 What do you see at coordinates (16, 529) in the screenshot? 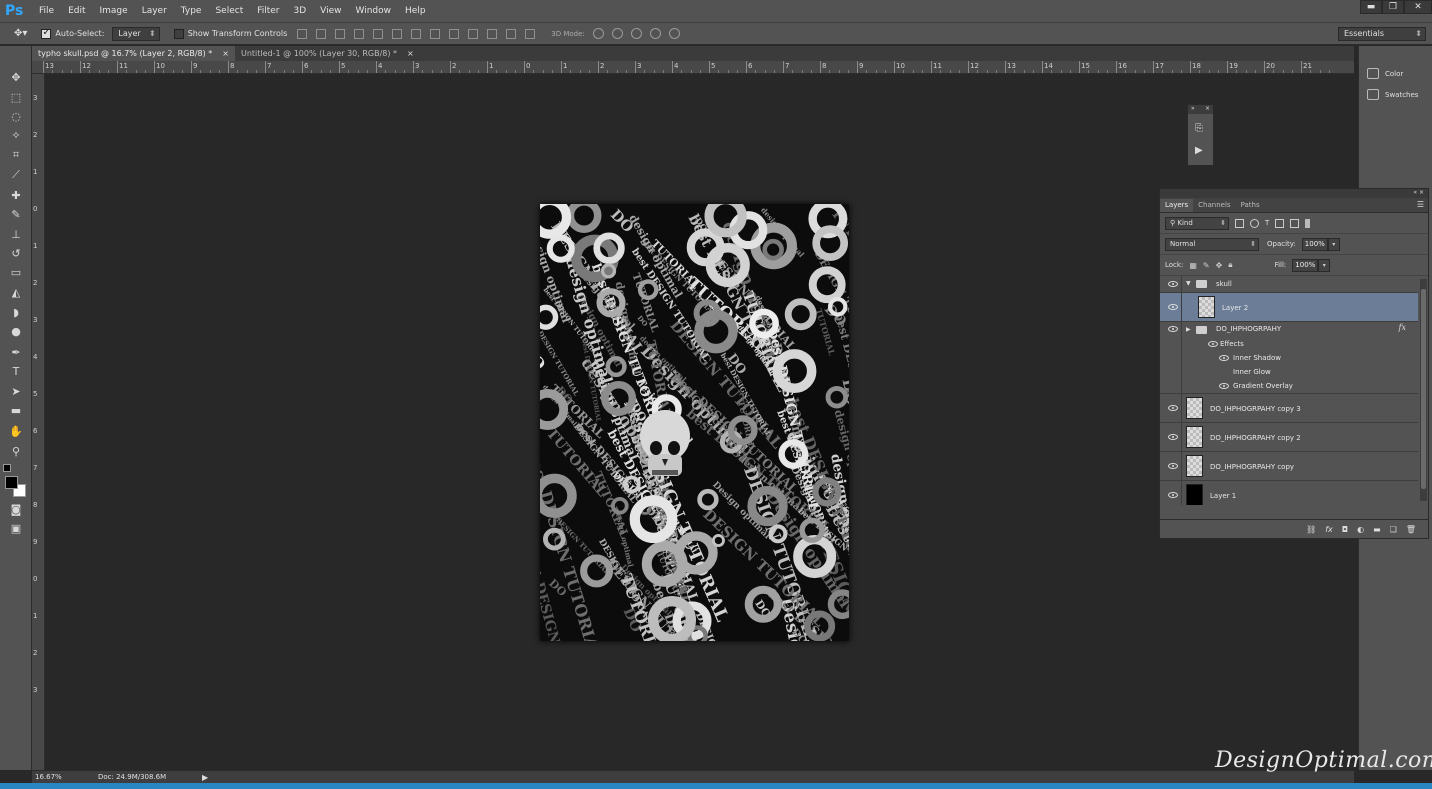
I see `screen-mode-icon: ▣` at bounding box center [16, 529].